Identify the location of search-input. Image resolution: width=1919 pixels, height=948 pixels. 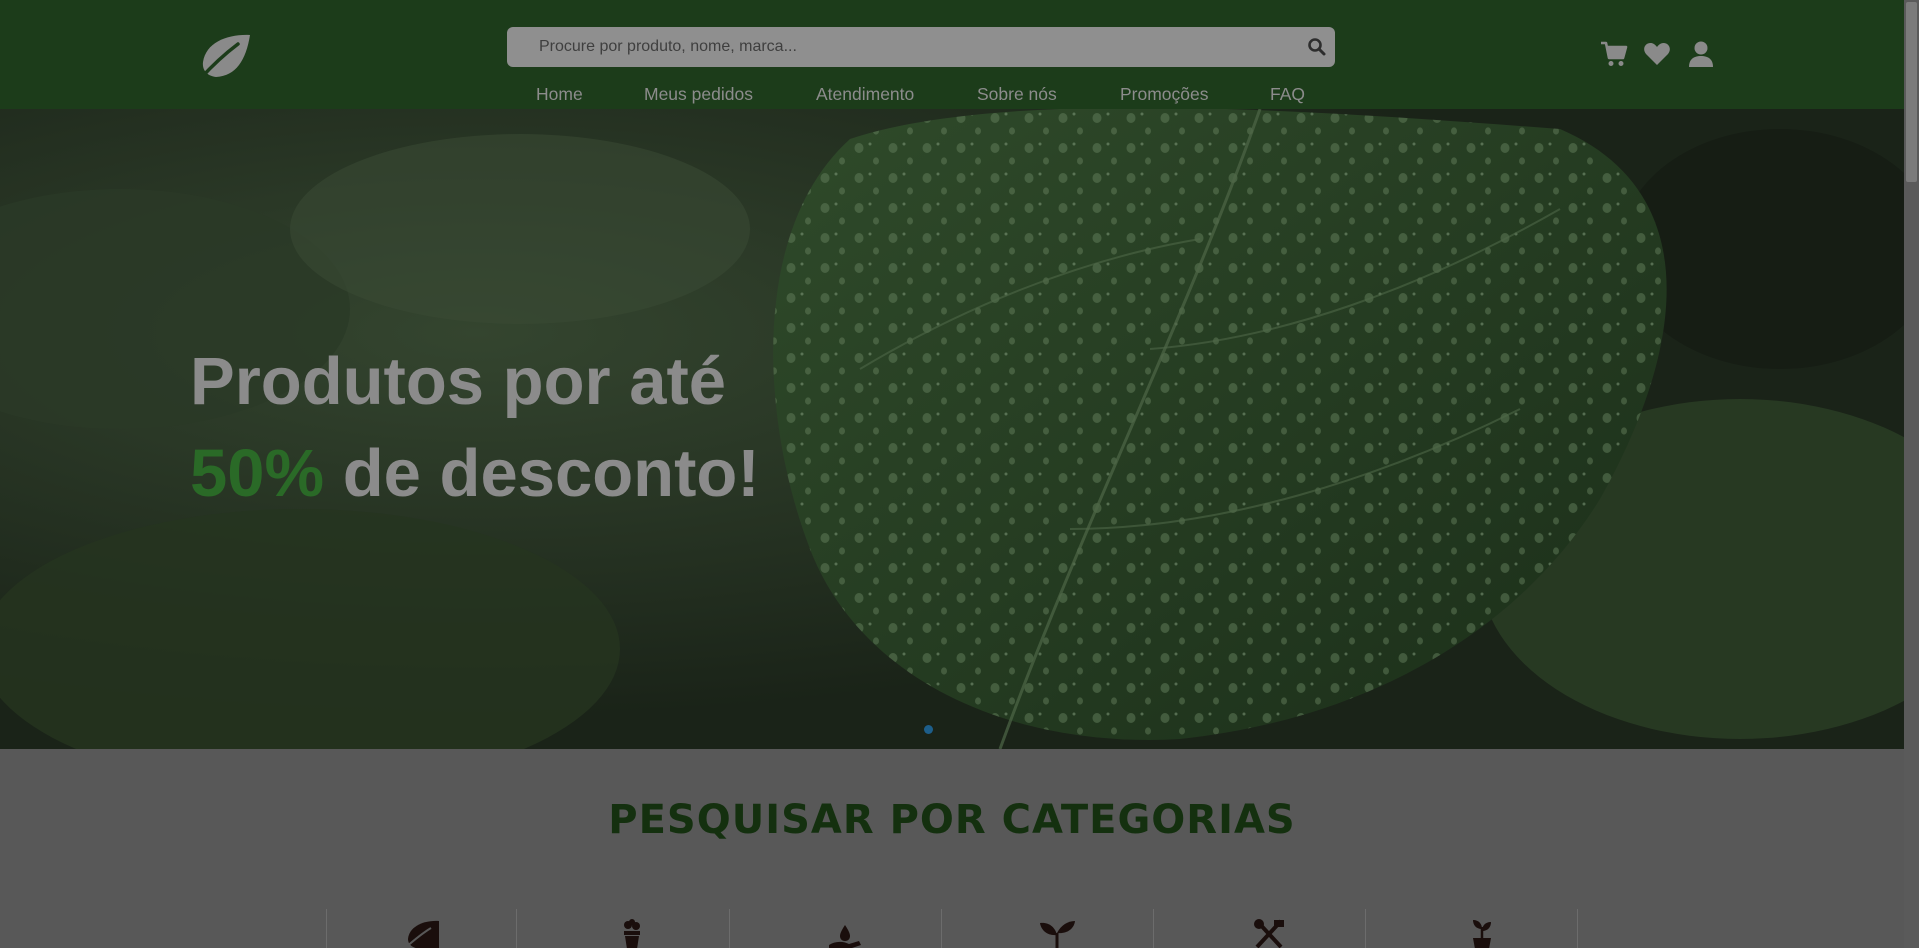
(902, 47).